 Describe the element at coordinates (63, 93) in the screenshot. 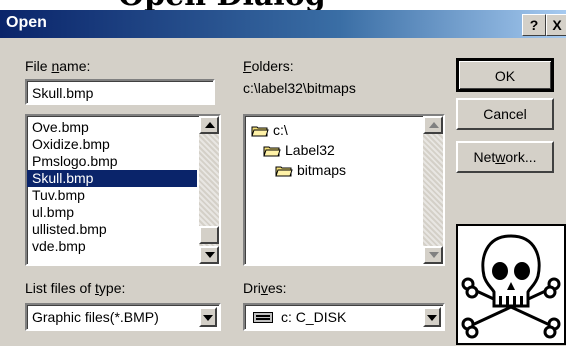

I see `file-name-value: Skull.bmp` at that location.